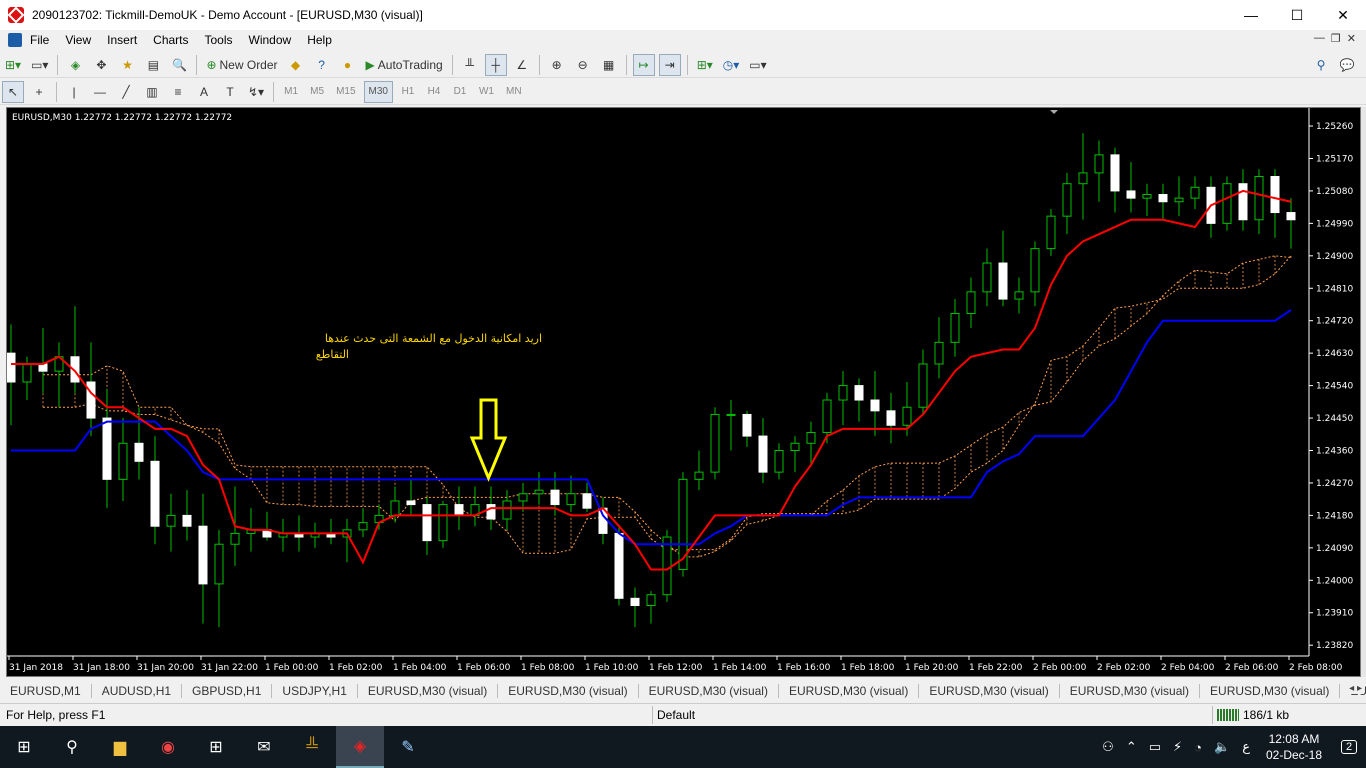 The image size is (1366, 768). Describe the element at coordinates (46, 691) in the screenshot. I see `tab-eurusd-m1: EURUSD,M1` at that location.